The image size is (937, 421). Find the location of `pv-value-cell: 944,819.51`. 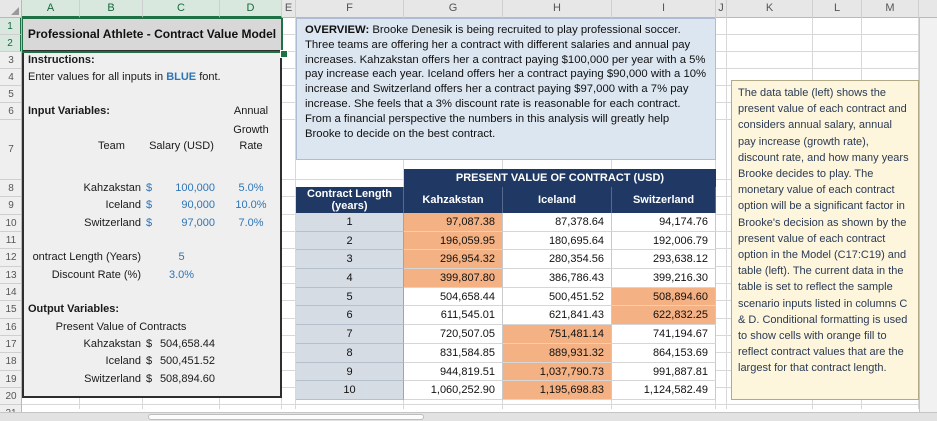

pv-value-cell: 944,819.51 is located at coordinates (453, 372).